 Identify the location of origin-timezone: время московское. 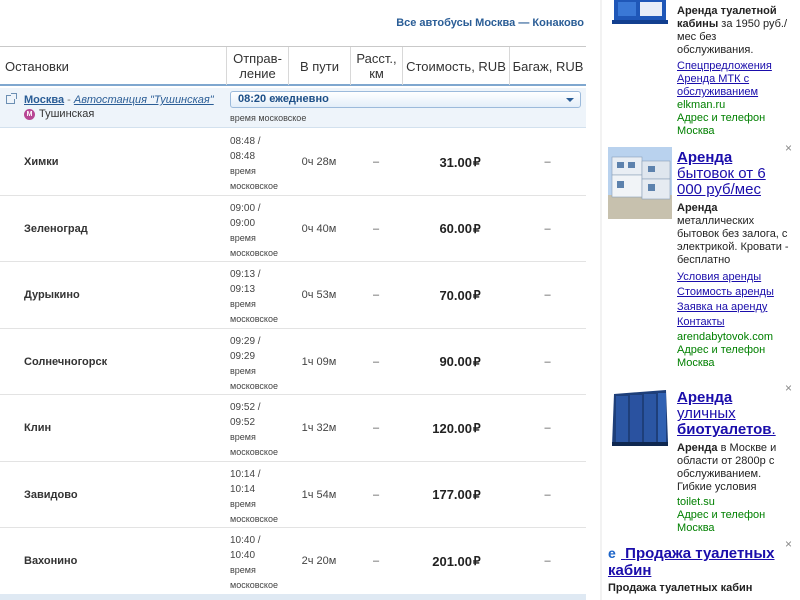
(268, 118).